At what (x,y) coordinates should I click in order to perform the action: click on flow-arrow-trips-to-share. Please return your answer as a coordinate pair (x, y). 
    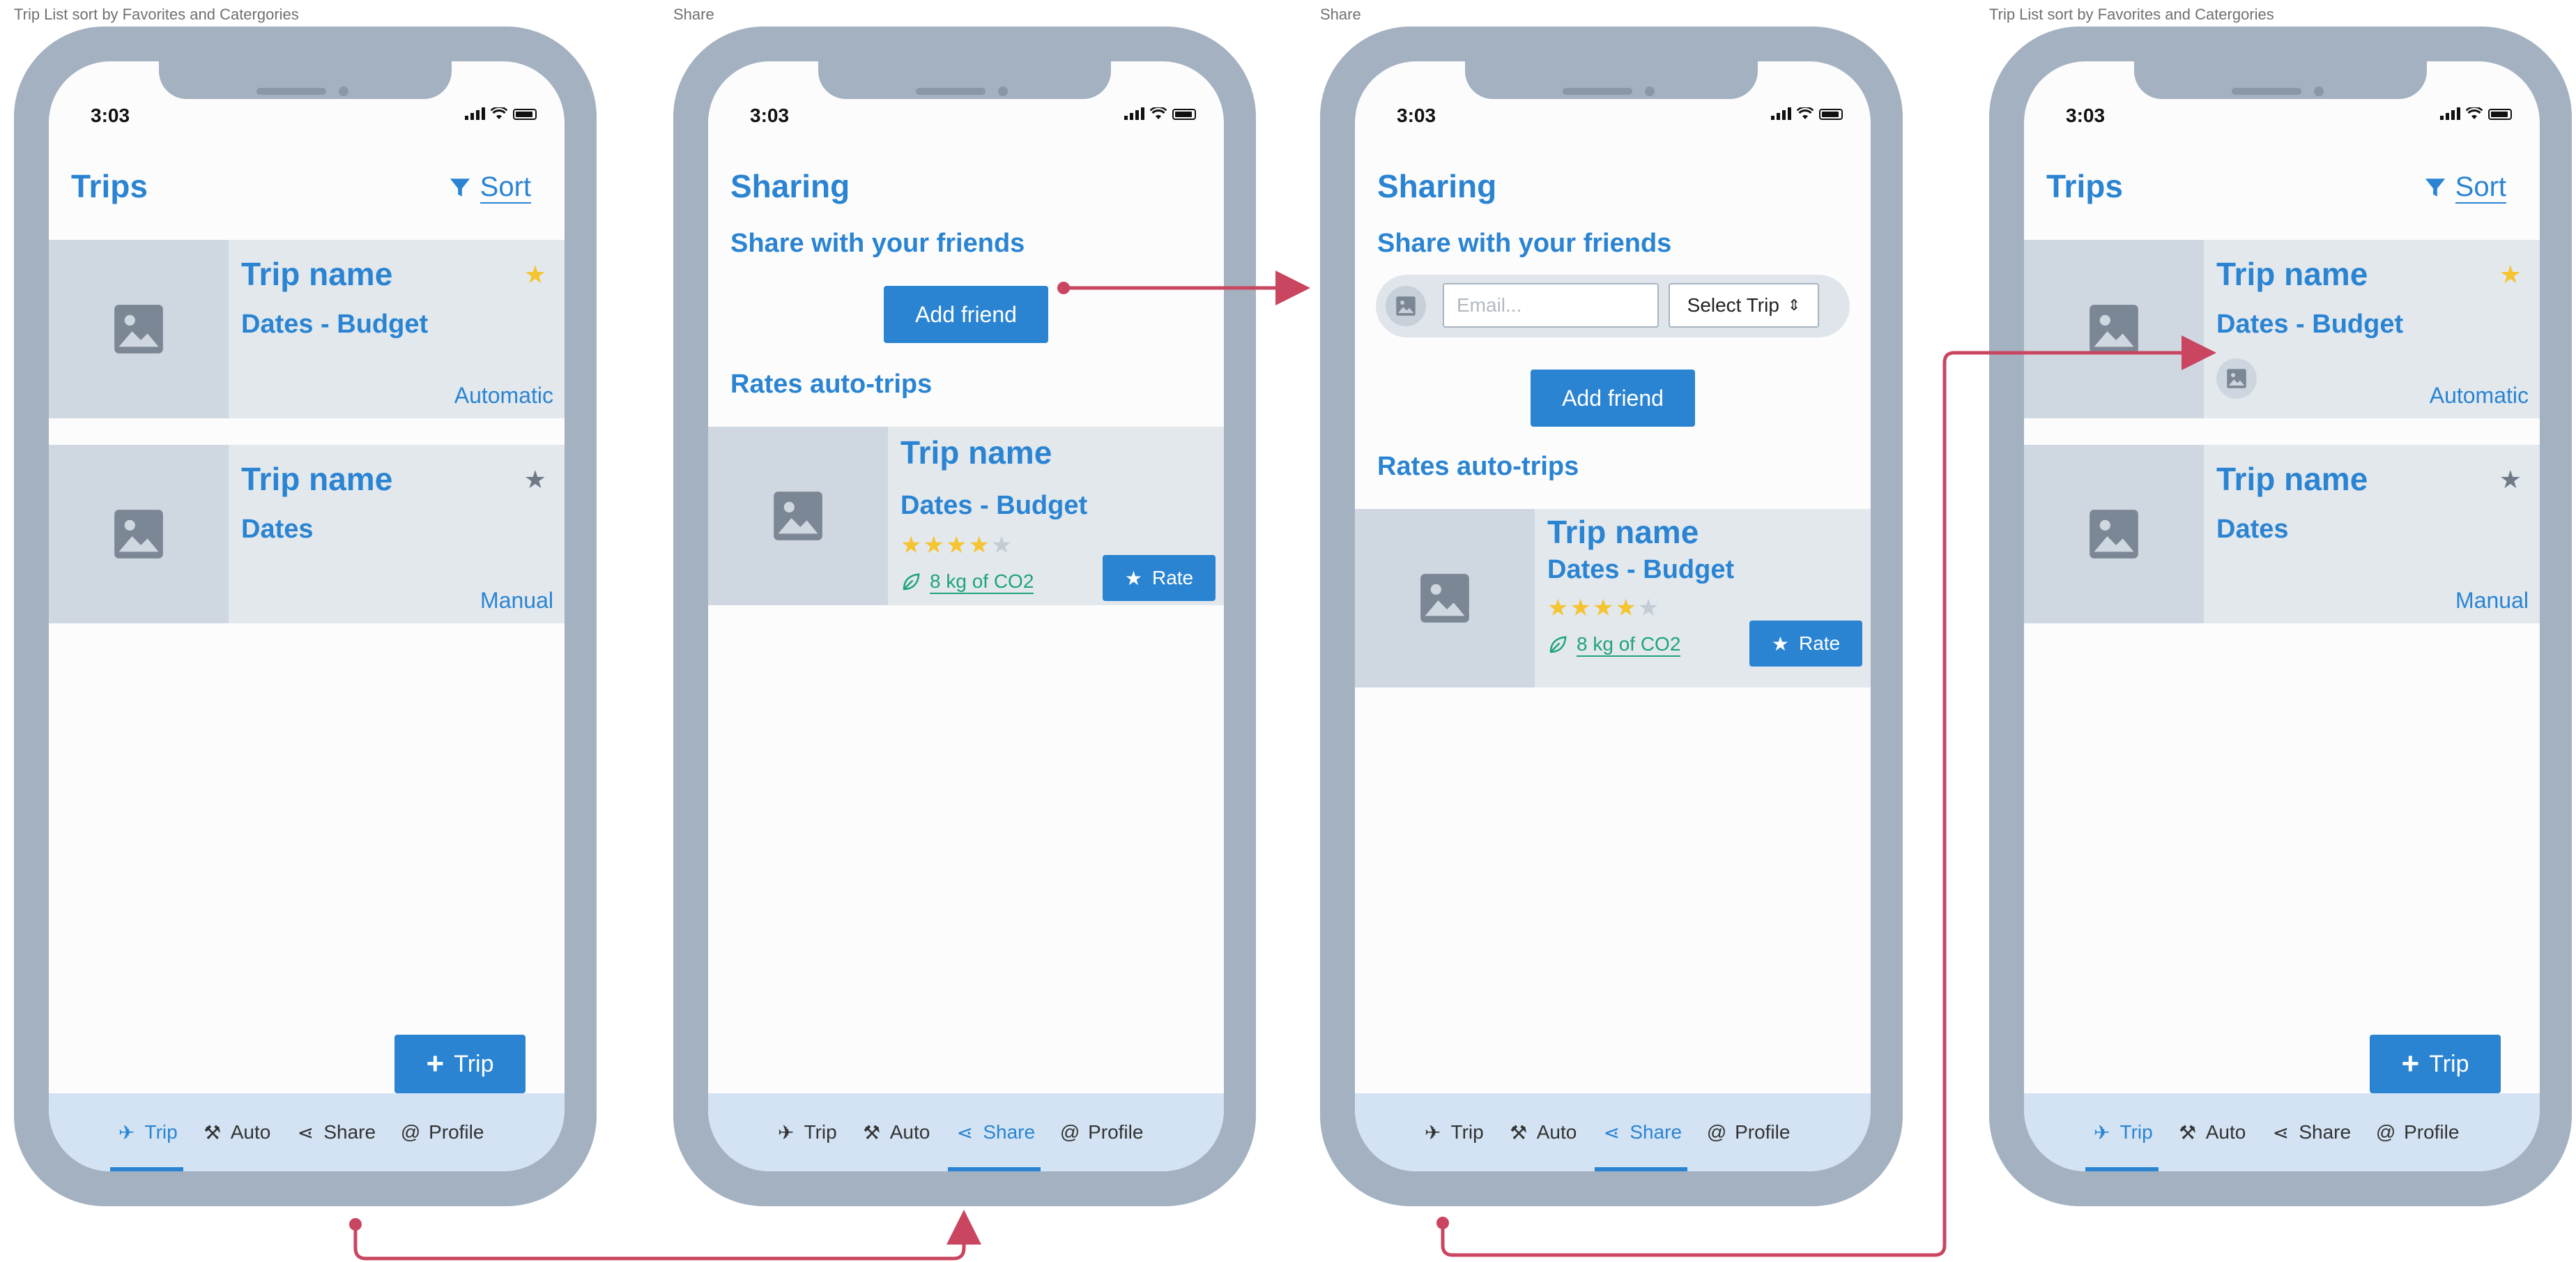
    Looking at the image, I should click on (667, 1235).